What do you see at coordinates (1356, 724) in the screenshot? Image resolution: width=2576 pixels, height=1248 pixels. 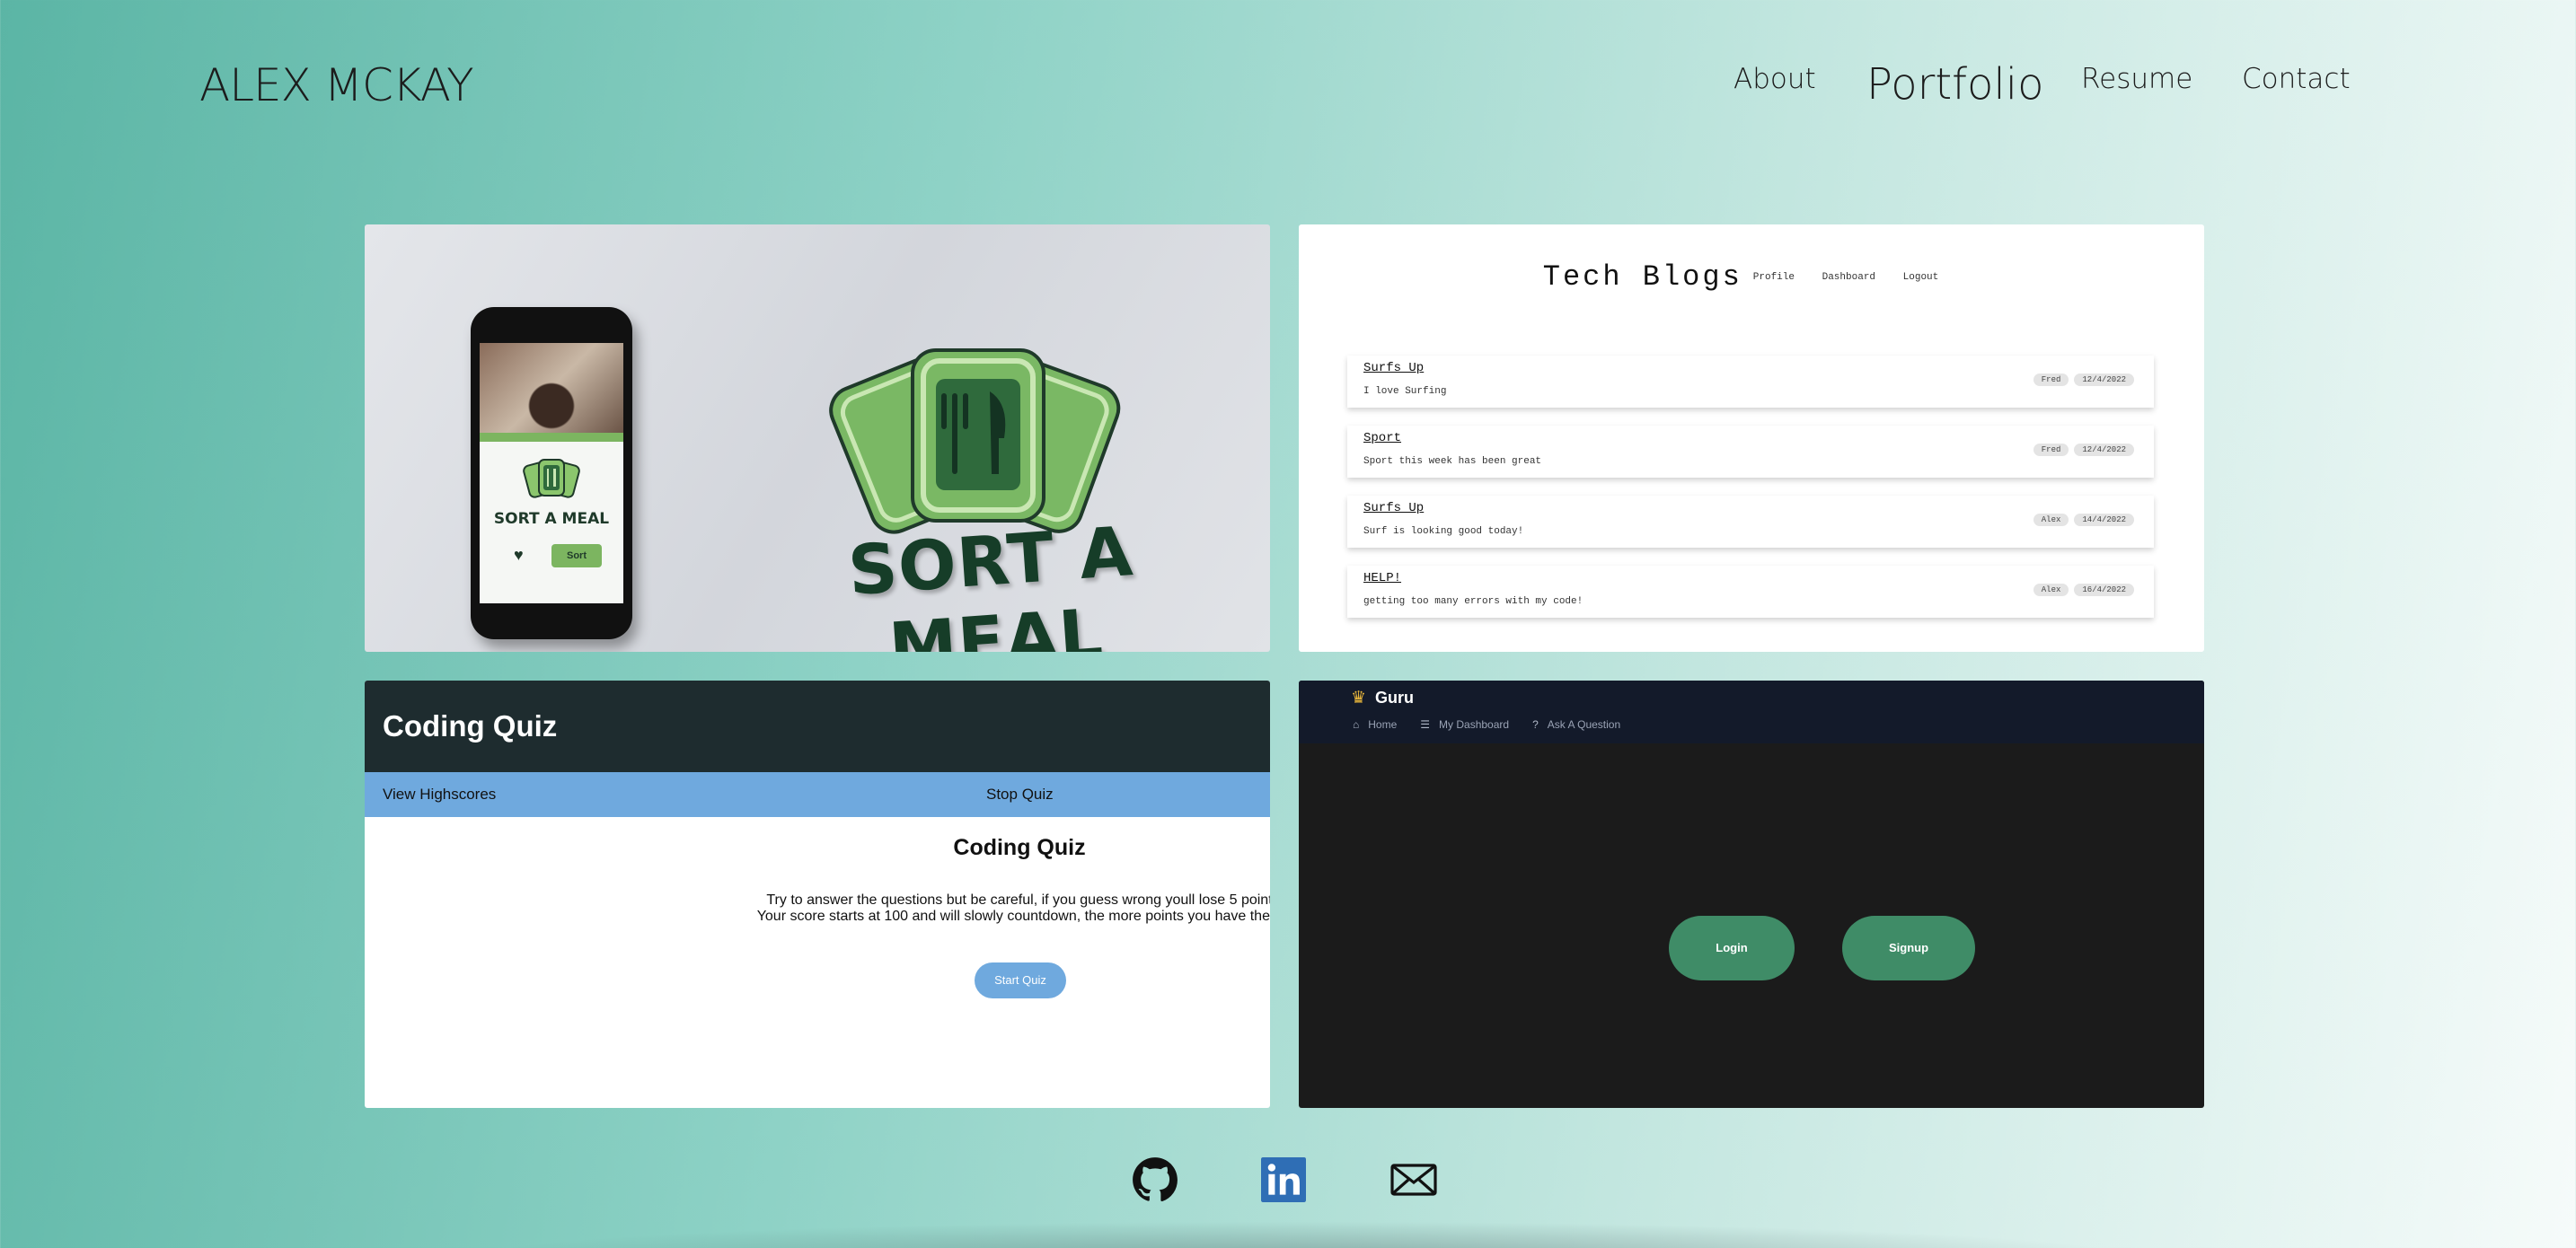 I see `home-icon: ⌂` at bounding box center [1356, 724].